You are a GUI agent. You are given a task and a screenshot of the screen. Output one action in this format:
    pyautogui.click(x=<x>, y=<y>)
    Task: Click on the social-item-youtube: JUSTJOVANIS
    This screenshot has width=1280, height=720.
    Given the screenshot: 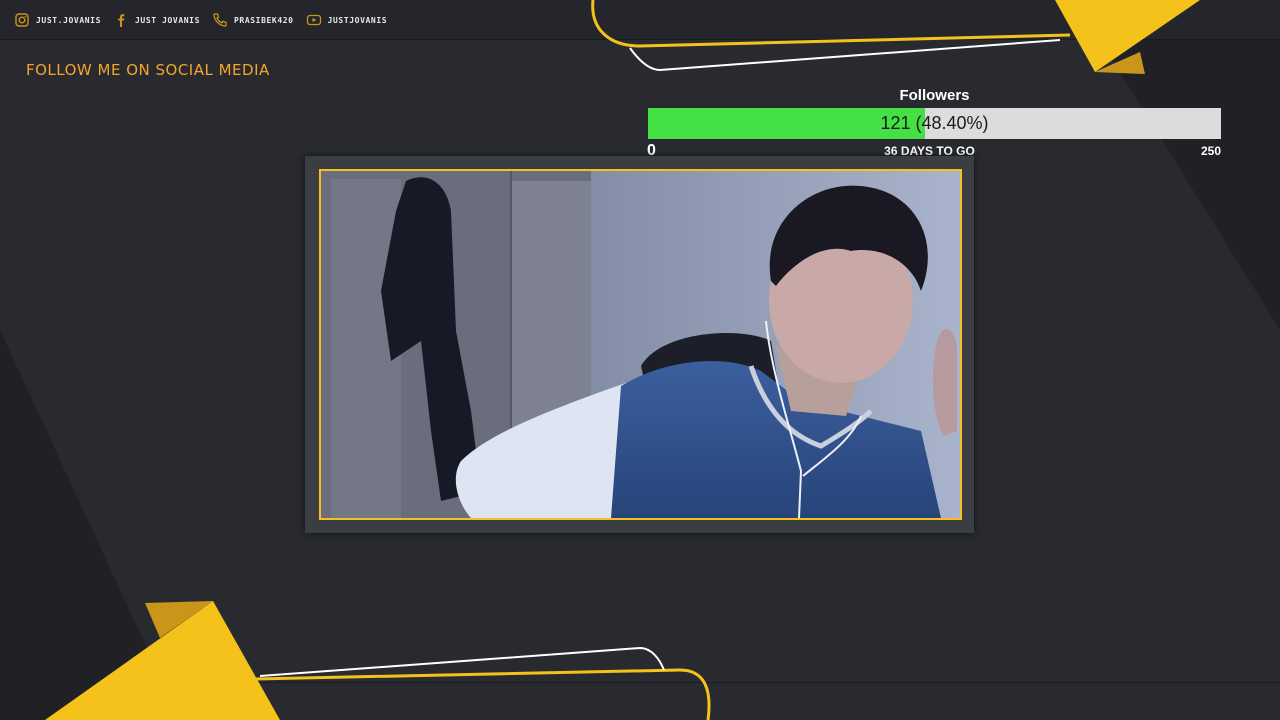 What is the action you would take?
    pyautogui.click(x=347, y=20)
    